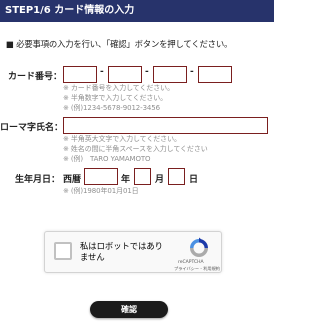  Describe the element at coordinates (191, 262) in the screenshot. I see `recaptcha-brand: reCAPTCHA` at that location.